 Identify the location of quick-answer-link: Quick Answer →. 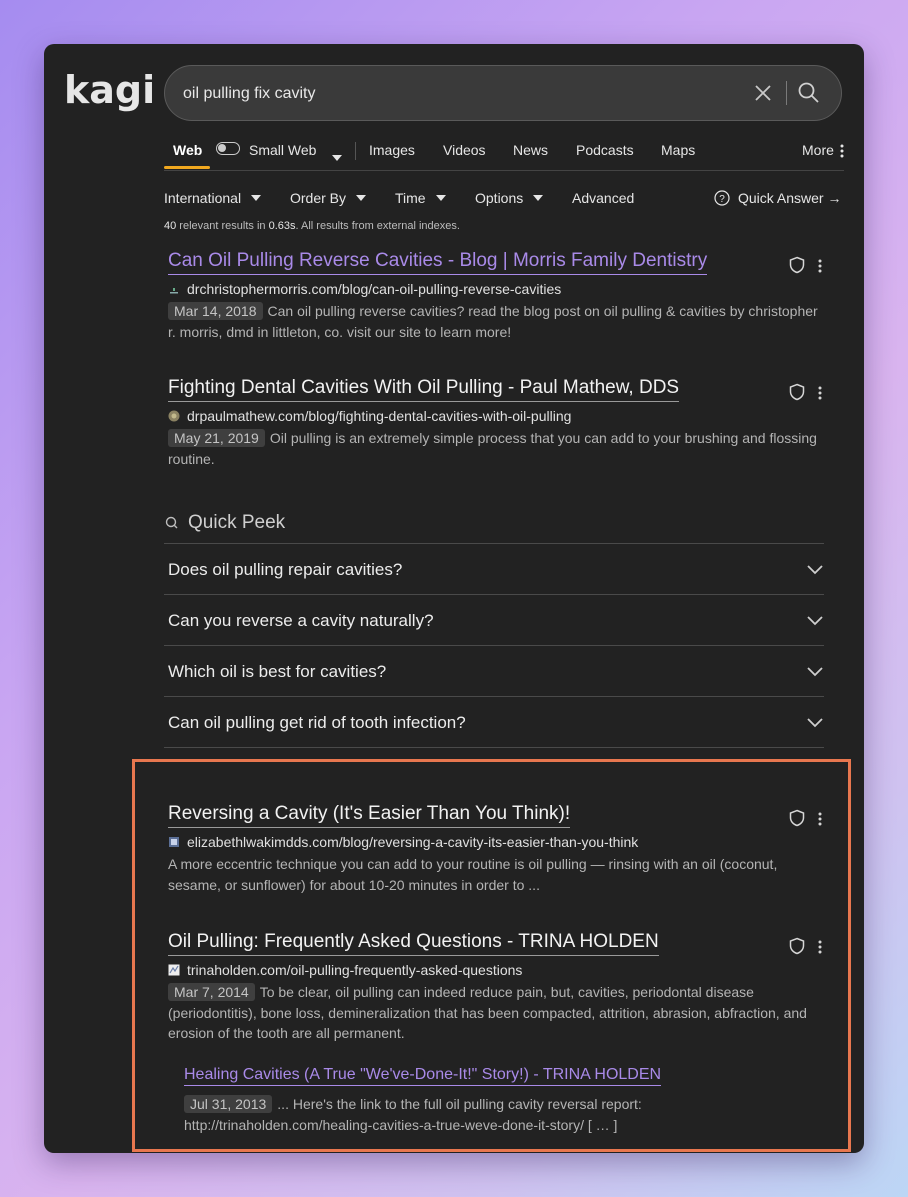
(789, 198).